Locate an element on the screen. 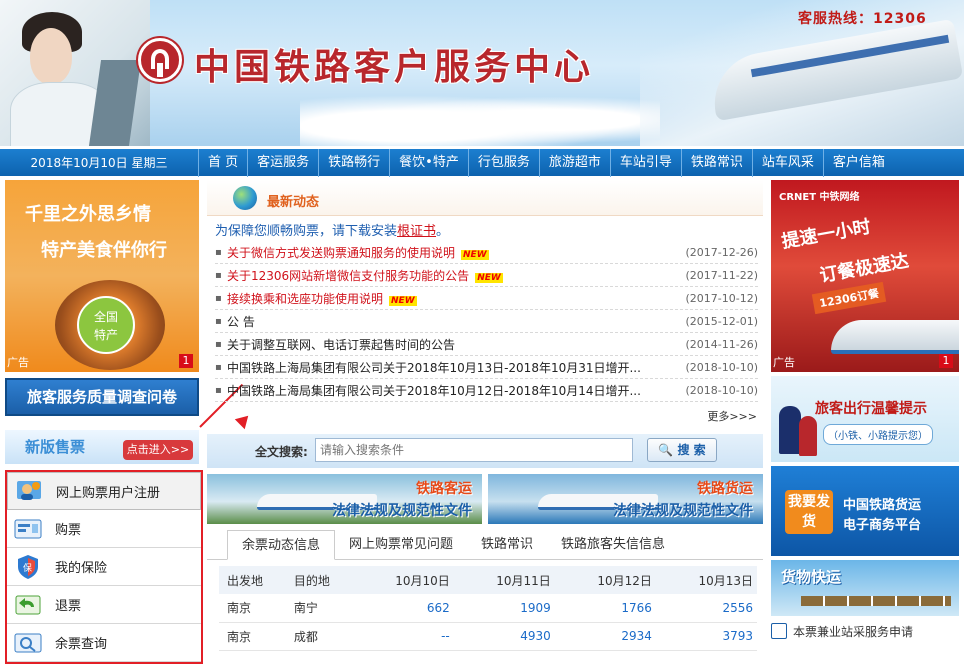  click-enter-button: 点击进入>> is located at coordinates (158, 450).